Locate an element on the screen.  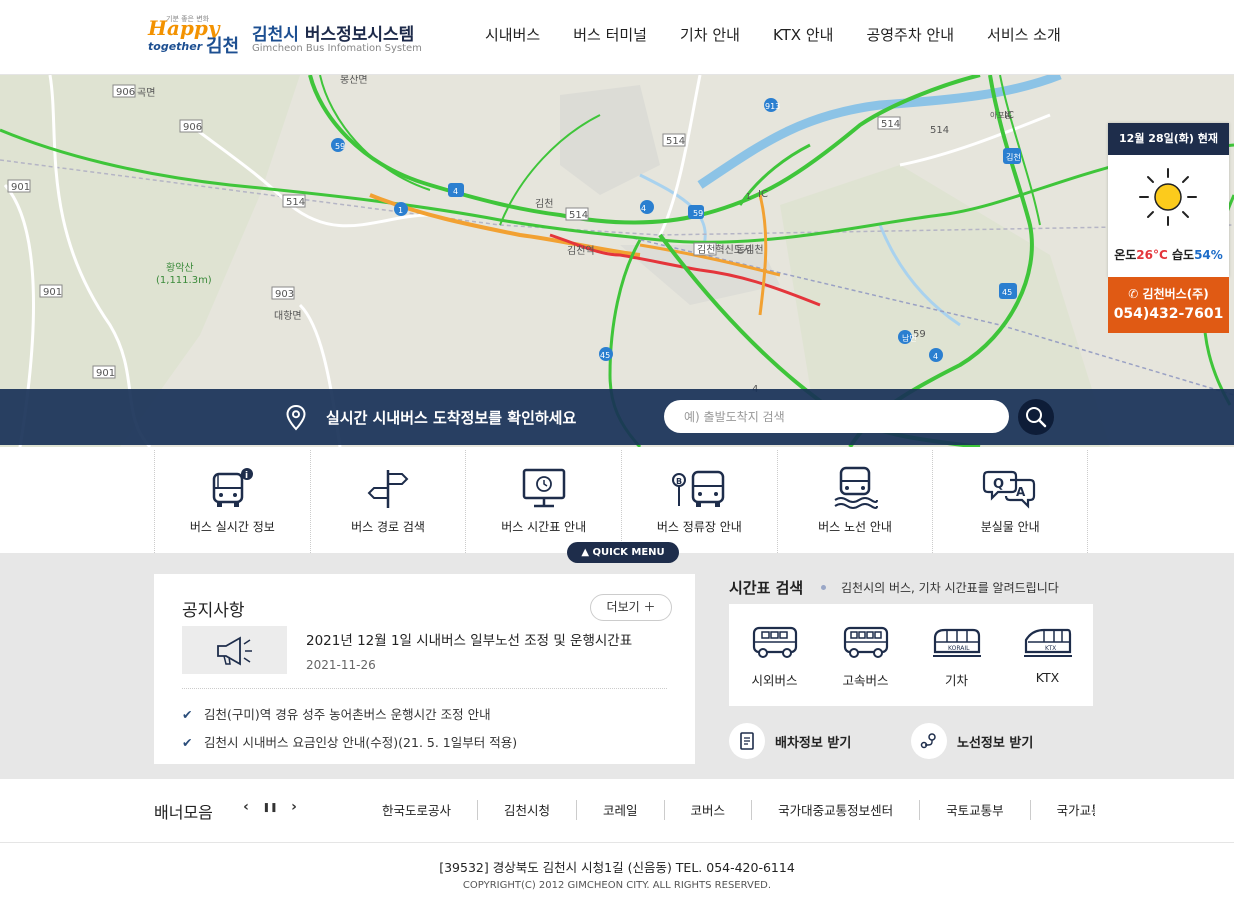
map-label: 913 is located at coordinates (772, 106).